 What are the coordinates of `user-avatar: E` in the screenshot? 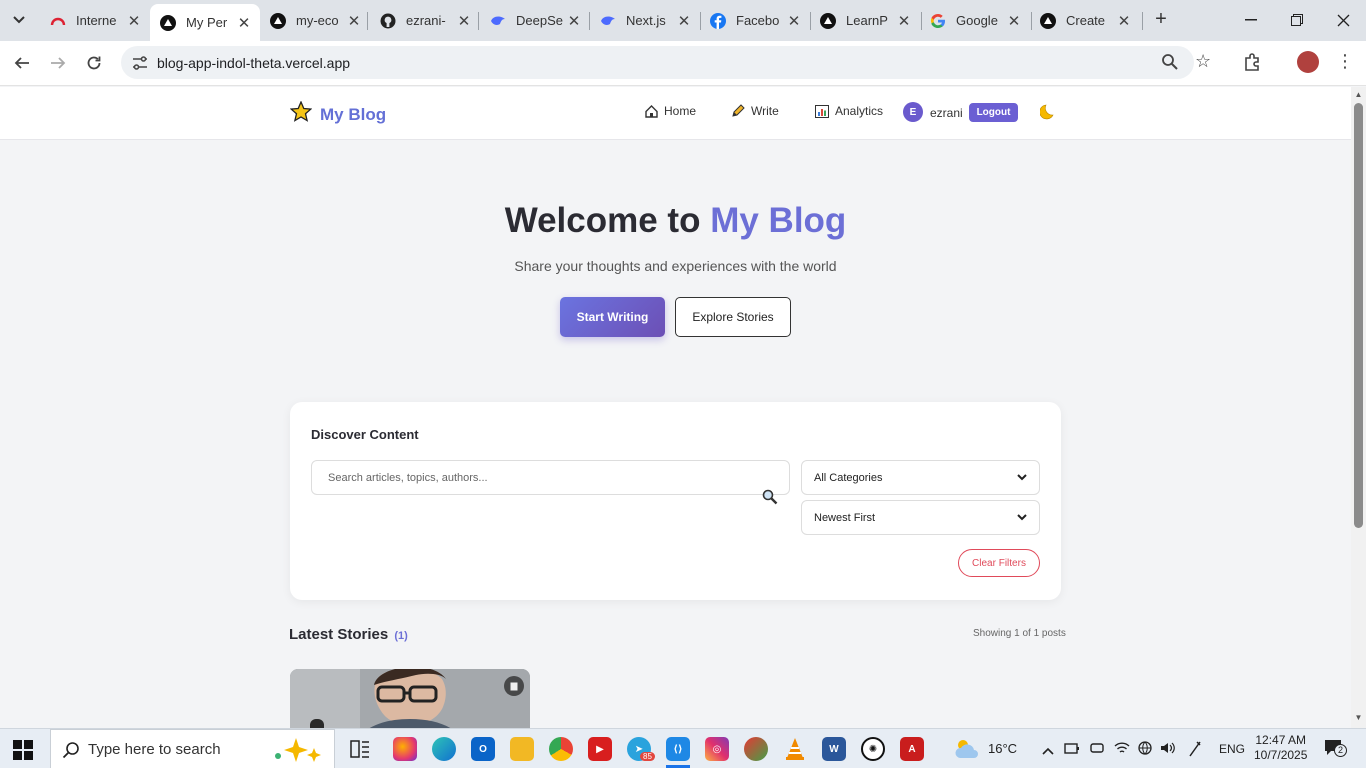 It's located at (913, 112).